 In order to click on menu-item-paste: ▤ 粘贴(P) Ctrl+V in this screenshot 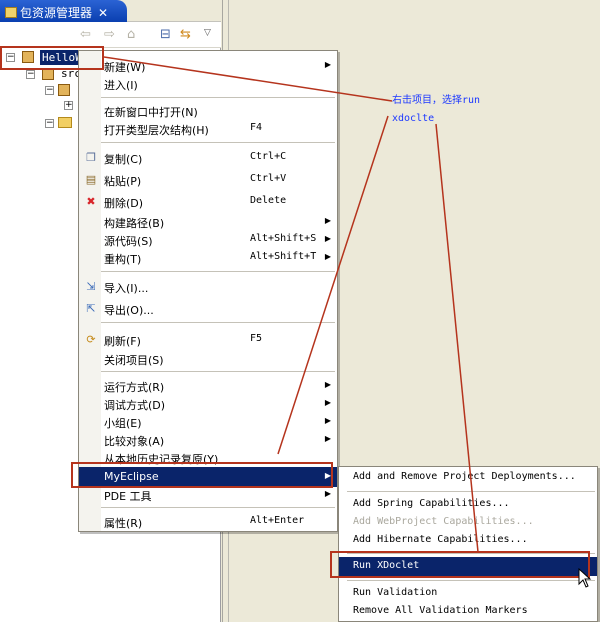, I will do `click(208, 180)`.